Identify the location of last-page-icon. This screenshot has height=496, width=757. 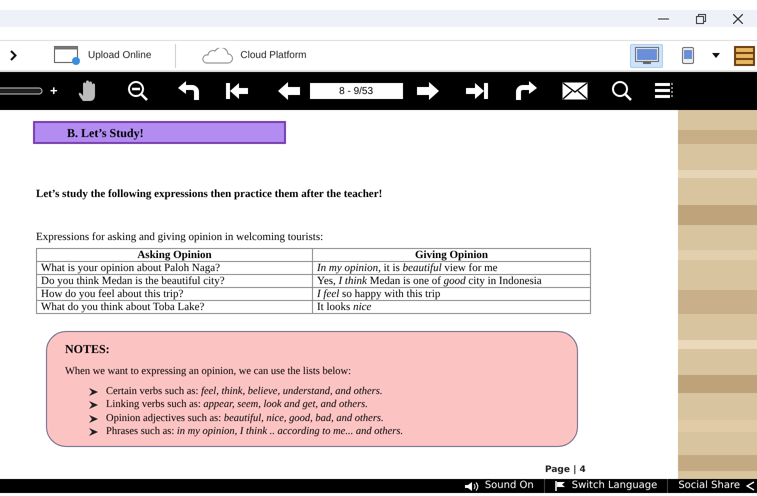
(477, 91).